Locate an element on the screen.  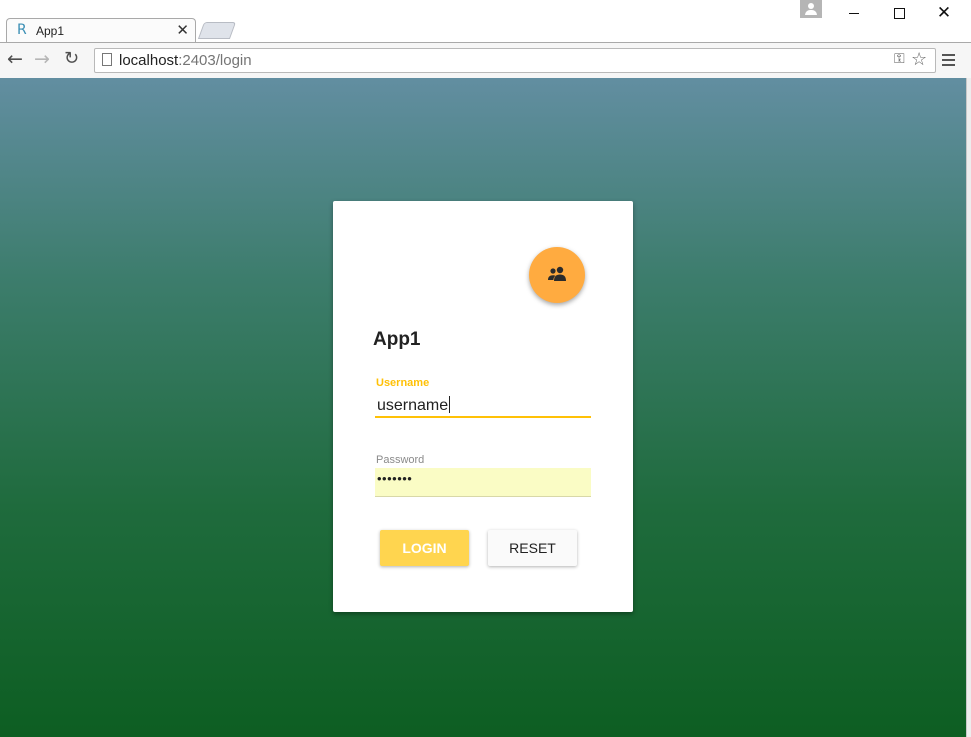
url-host: localhost is located at coordinates (149, 60).